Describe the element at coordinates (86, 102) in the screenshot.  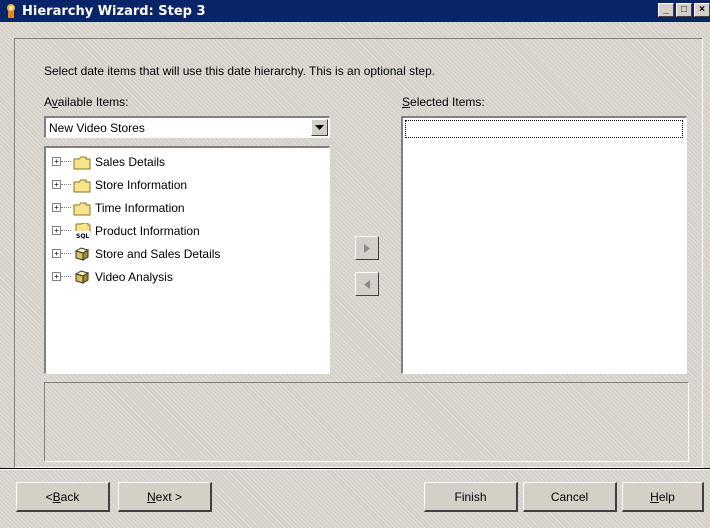
I see `available-items-label: Available Items:` at that location.